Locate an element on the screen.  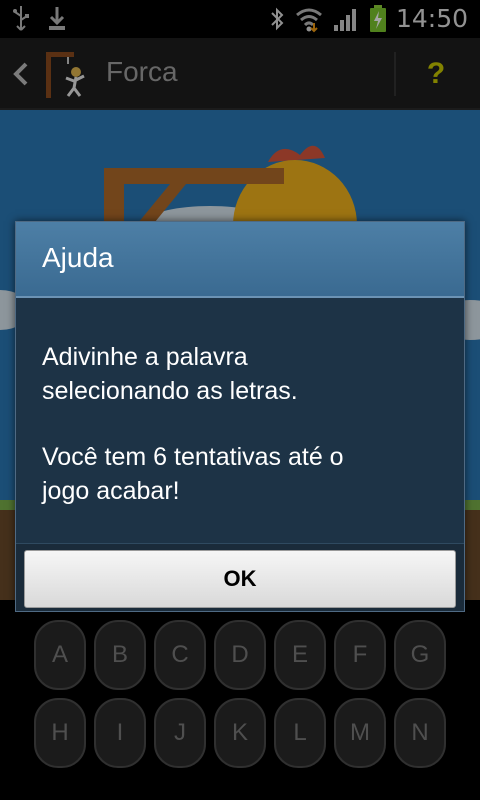
dialog-header: Ajuda is located at coordinates (240, 260).